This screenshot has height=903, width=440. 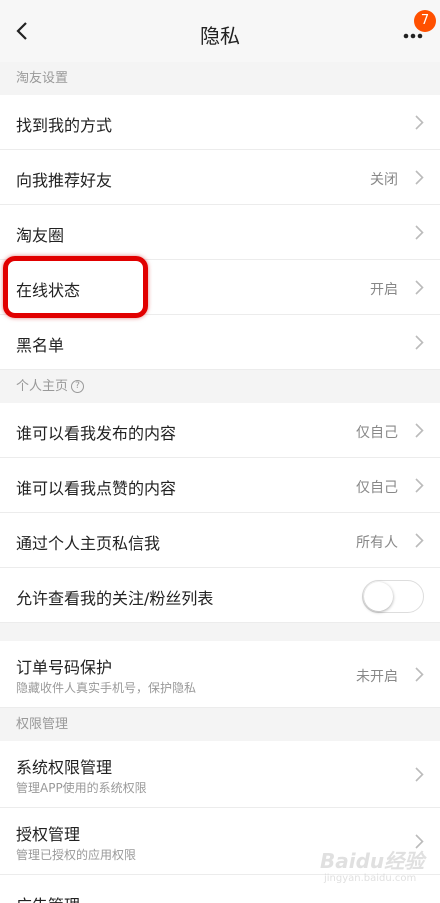 I want to click on row-label: 允许查看我的关注/粉丝列表, so click(x=115, y=598).